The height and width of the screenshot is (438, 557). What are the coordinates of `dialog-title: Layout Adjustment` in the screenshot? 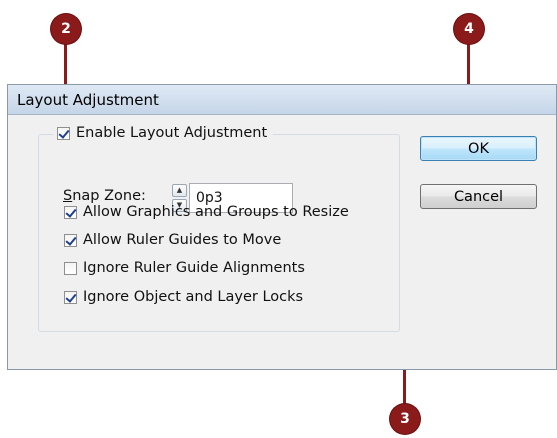 It's located at (88, 100).